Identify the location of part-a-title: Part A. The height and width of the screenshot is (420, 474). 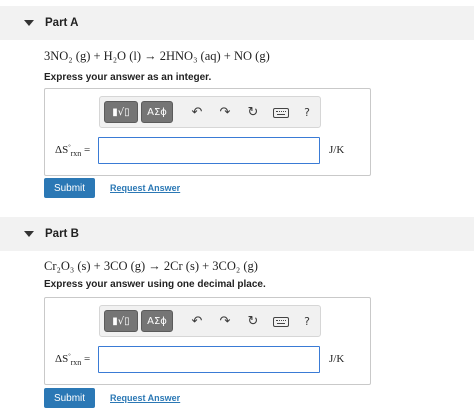
(62, 23).